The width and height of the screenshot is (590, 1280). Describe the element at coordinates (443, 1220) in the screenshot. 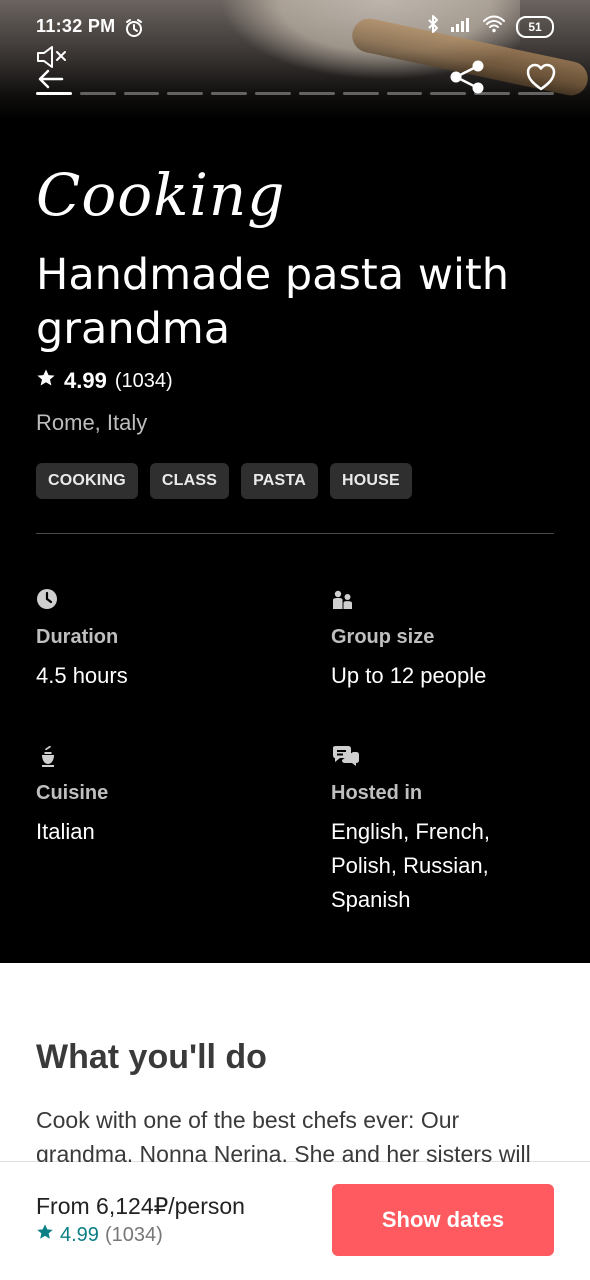

I see `show-dates-button: Show dates` at that location.